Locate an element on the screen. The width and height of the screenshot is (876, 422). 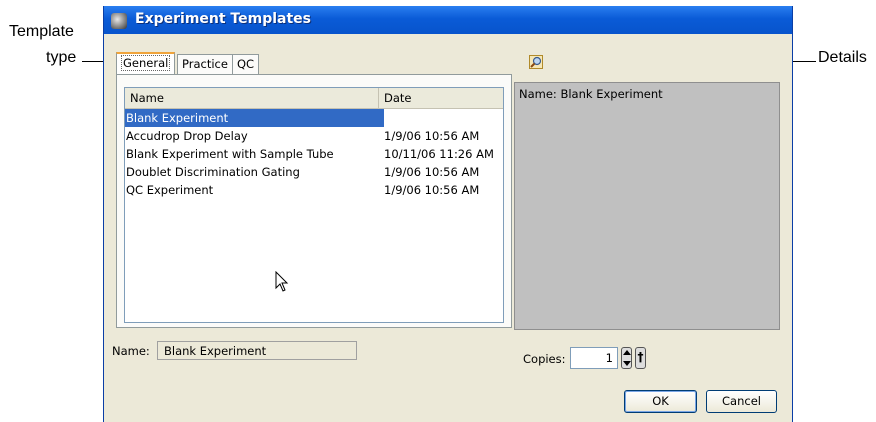
row-date is located at coordinates (443, 118).